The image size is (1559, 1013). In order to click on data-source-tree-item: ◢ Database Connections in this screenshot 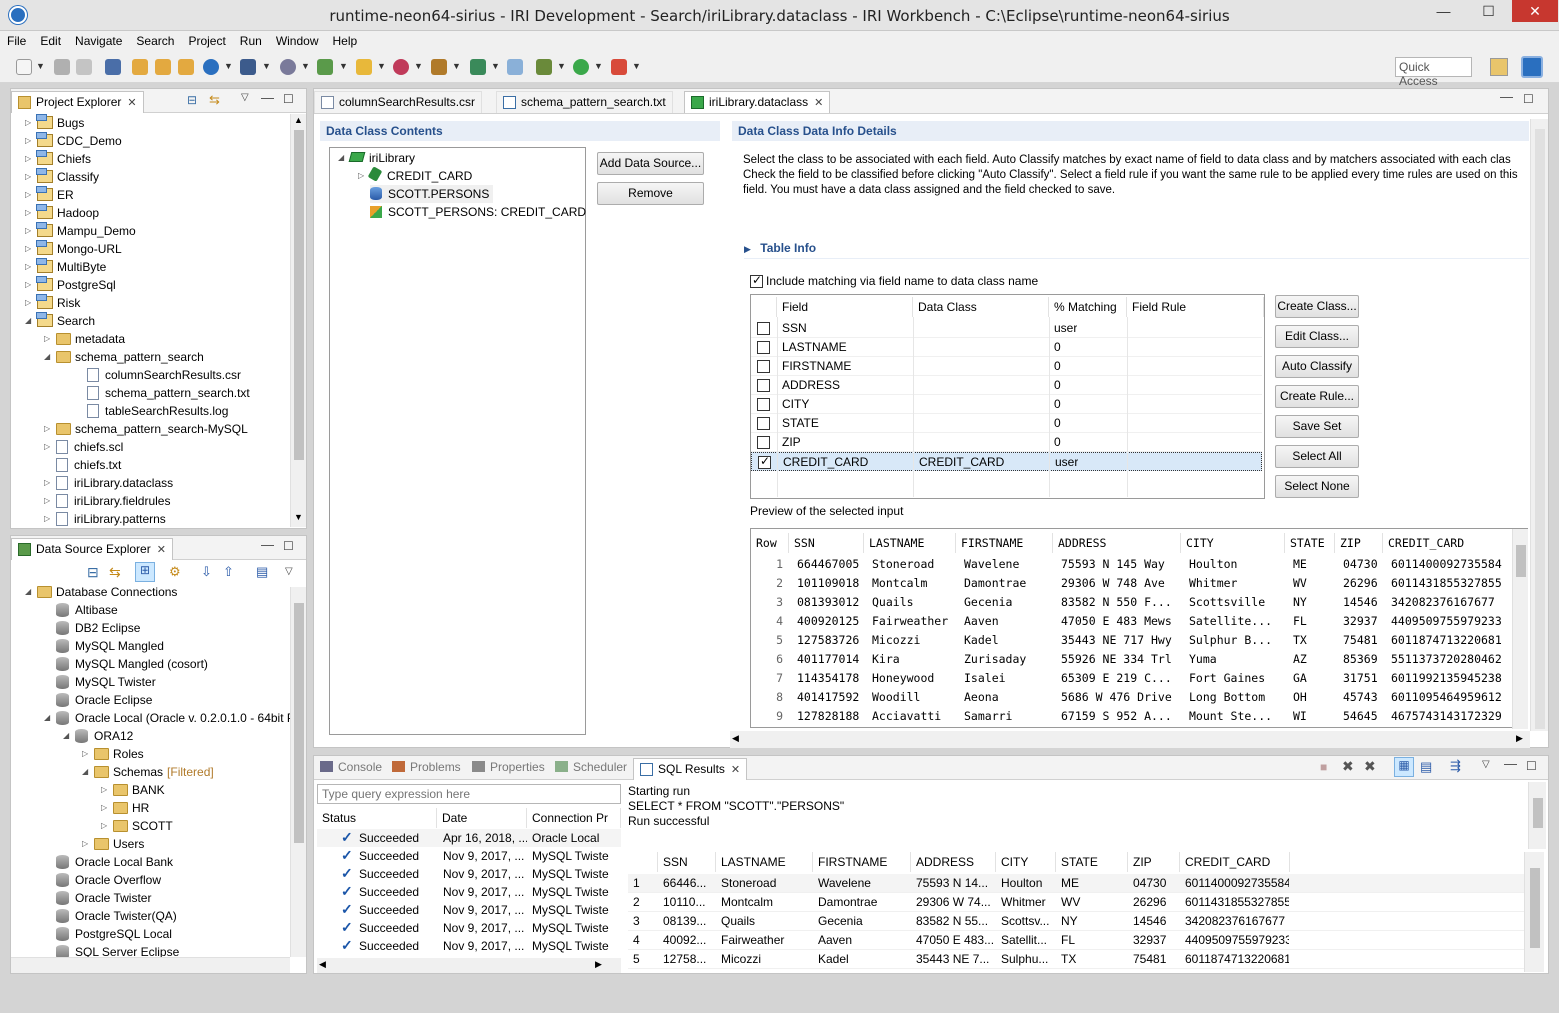, I will do `click(101, 592)`.